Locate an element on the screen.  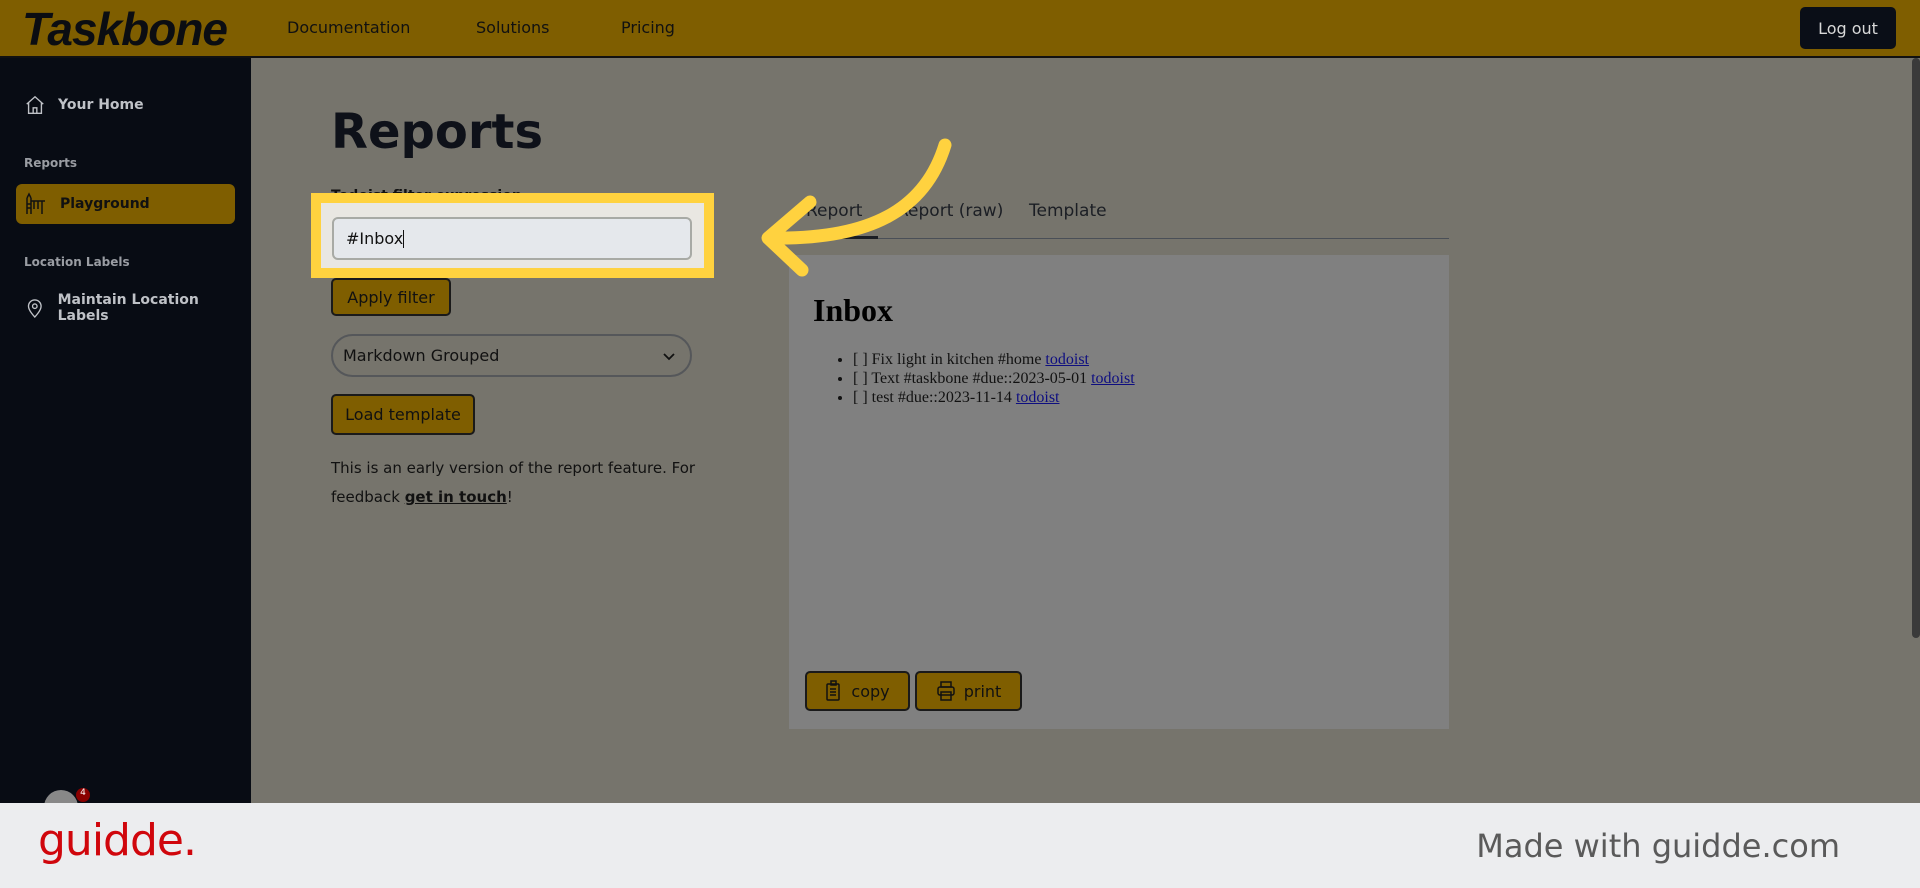
select-value: Markdown Grouped is located at coordinates (421, 355).